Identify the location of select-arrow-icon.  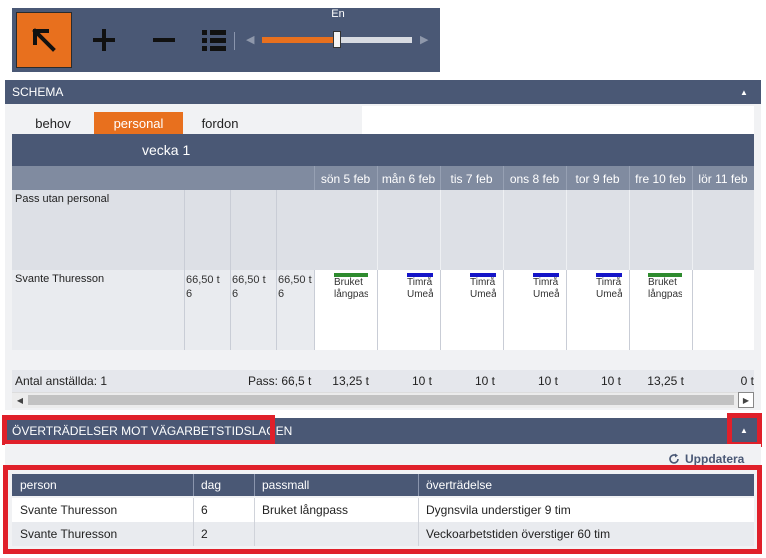
(44, 40).